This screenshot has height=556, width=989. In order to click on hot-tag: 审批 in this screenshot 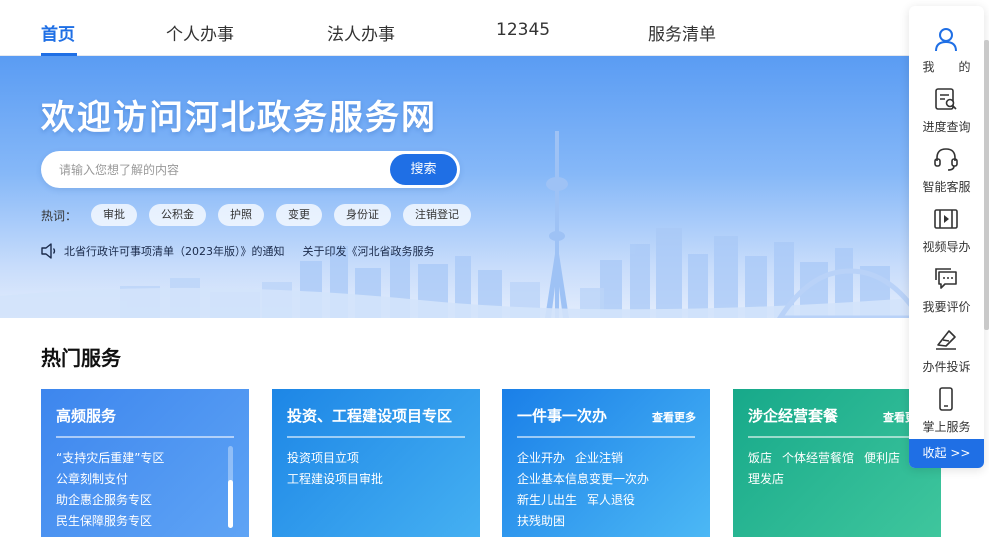, I will do `click(114, 215)`.